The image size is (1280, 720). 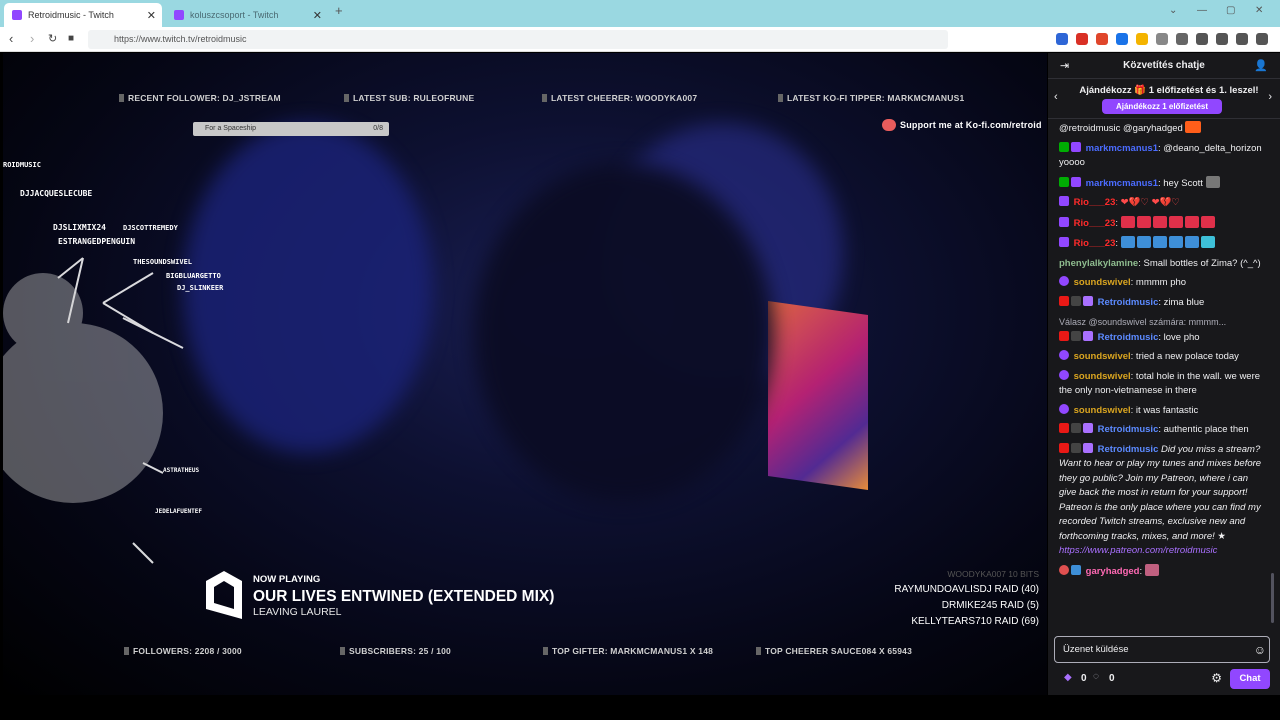 I want to click on url-field: https://www.twitch.tv/retroidmusic, so click(x=518, y=39).